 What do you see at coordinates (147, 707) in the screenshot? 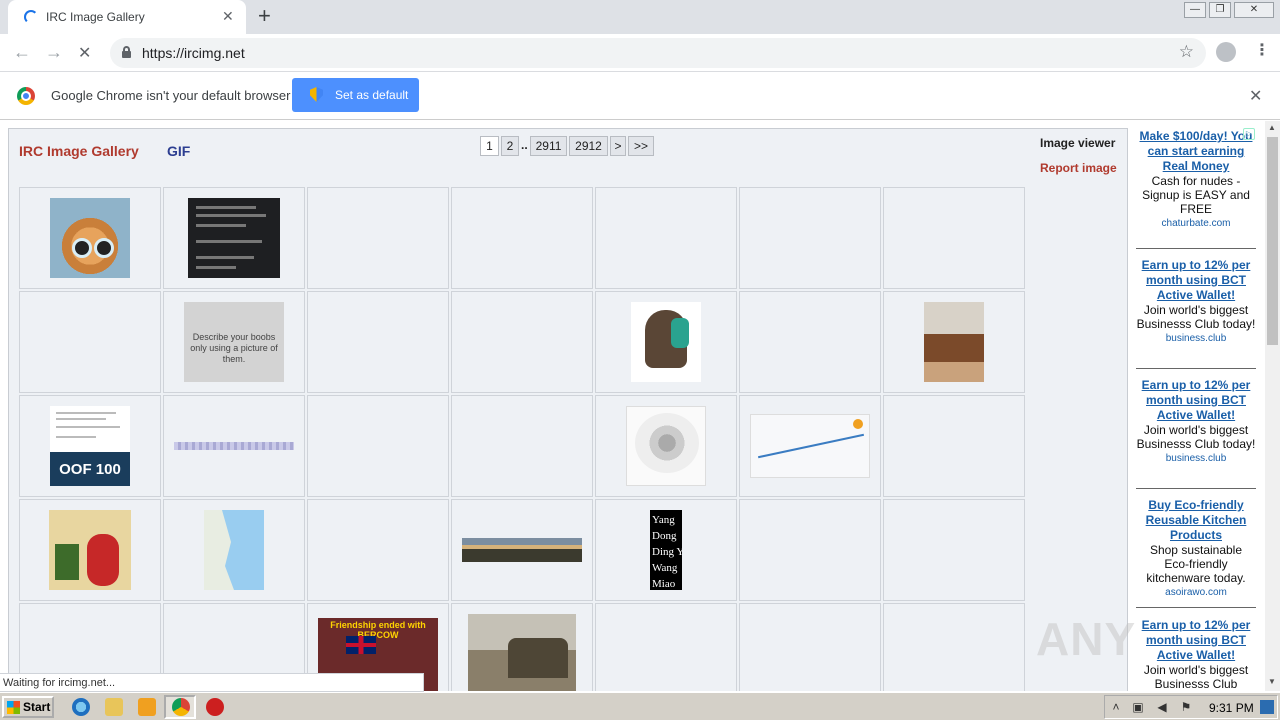
I see `media-player-icon` at bounding box center [147, 707].